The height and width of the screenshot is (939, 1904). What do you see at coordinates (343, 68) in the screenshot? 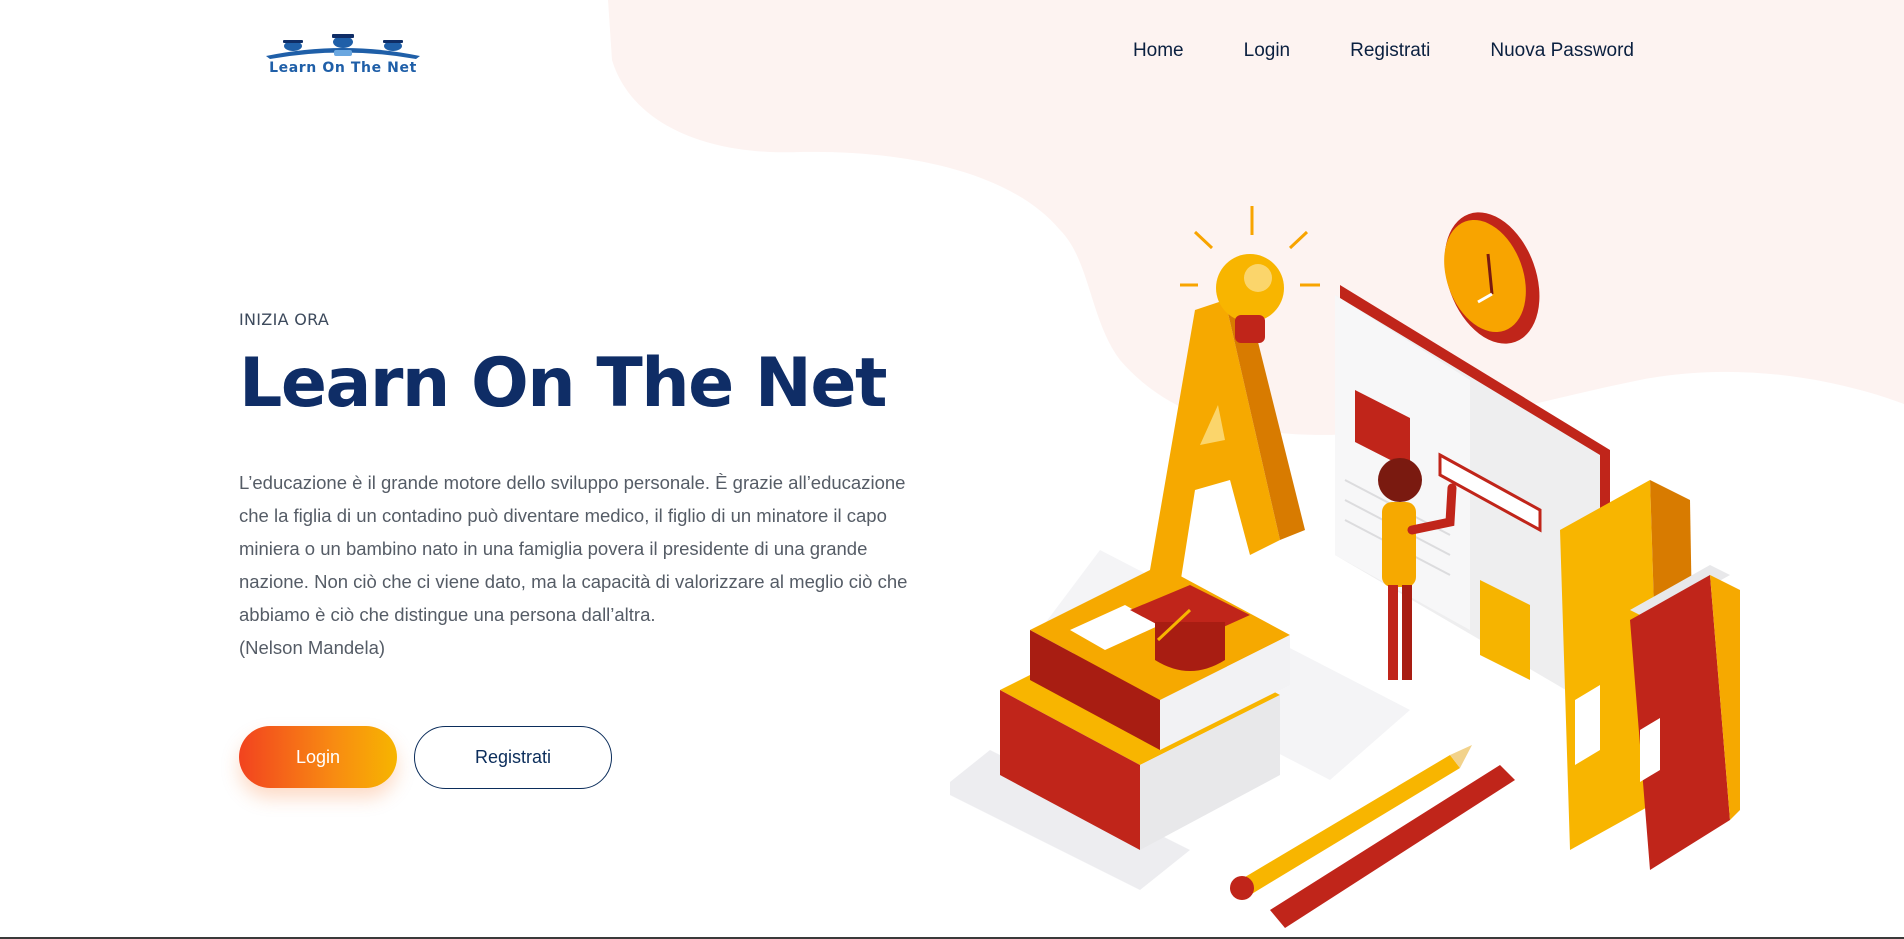
I see `logo-text: Learn On The Net` at bounding box center [343, 68].